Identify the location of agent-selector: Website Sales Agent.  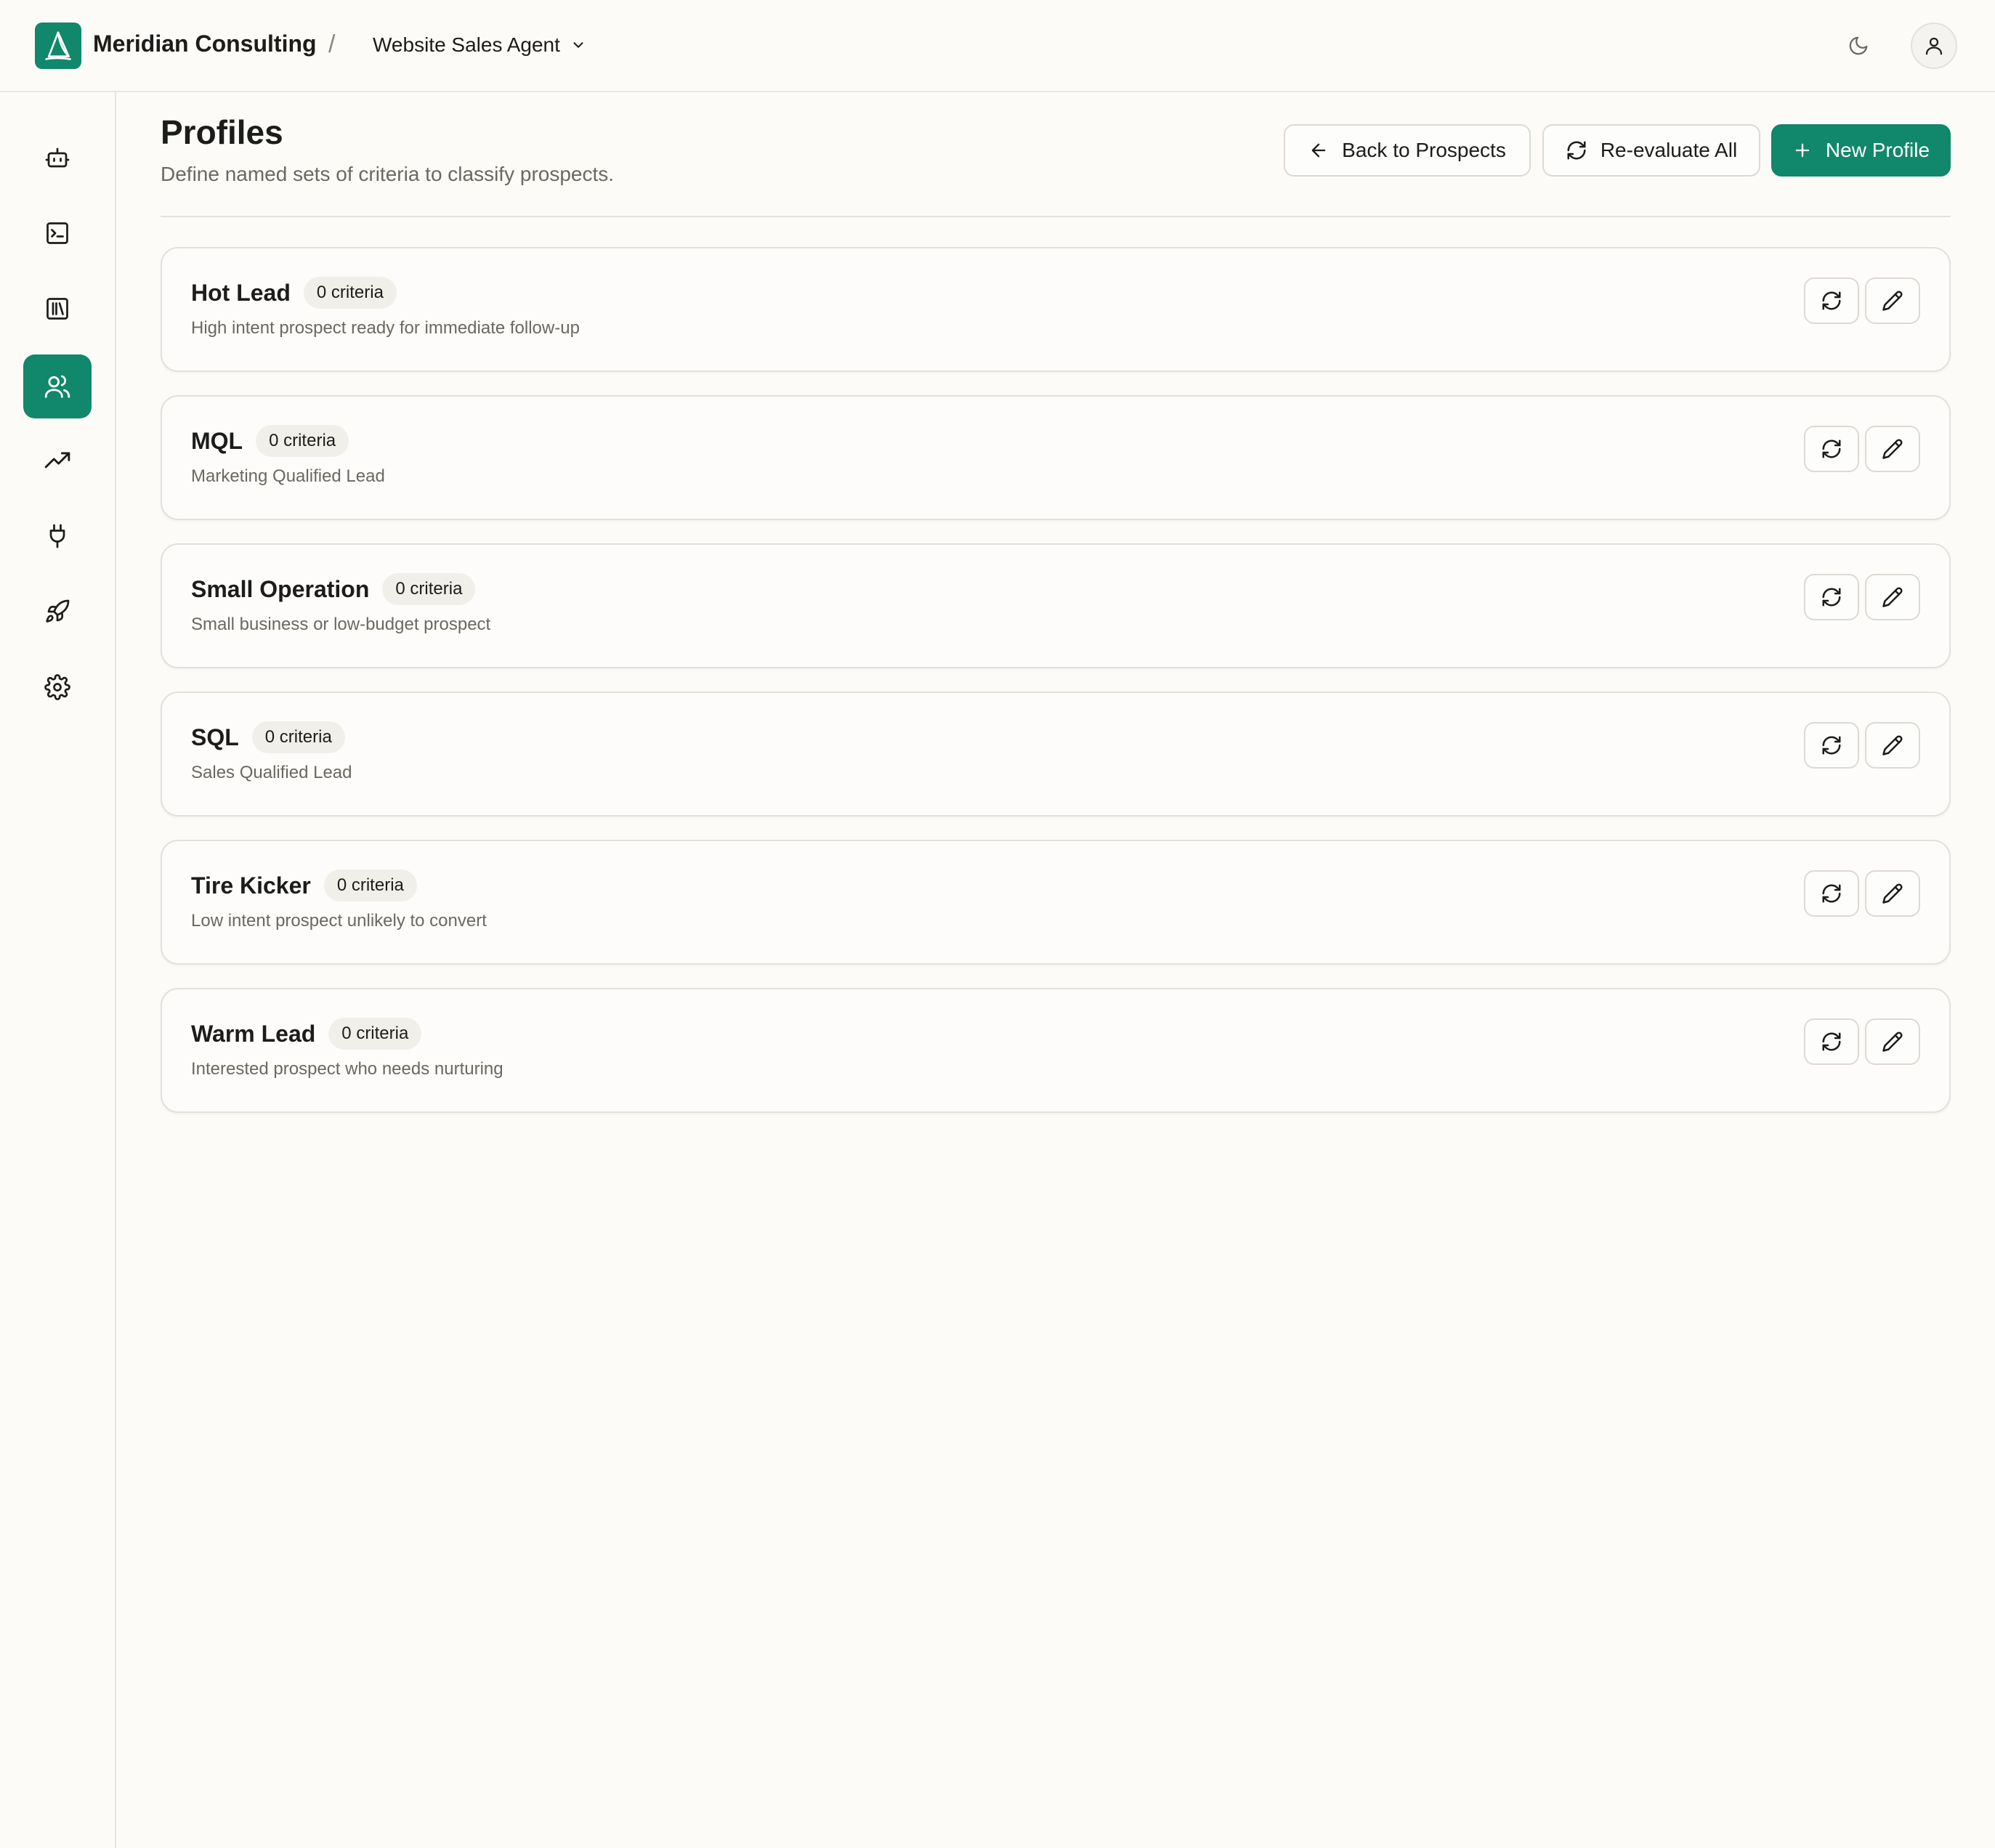
(479, 45).